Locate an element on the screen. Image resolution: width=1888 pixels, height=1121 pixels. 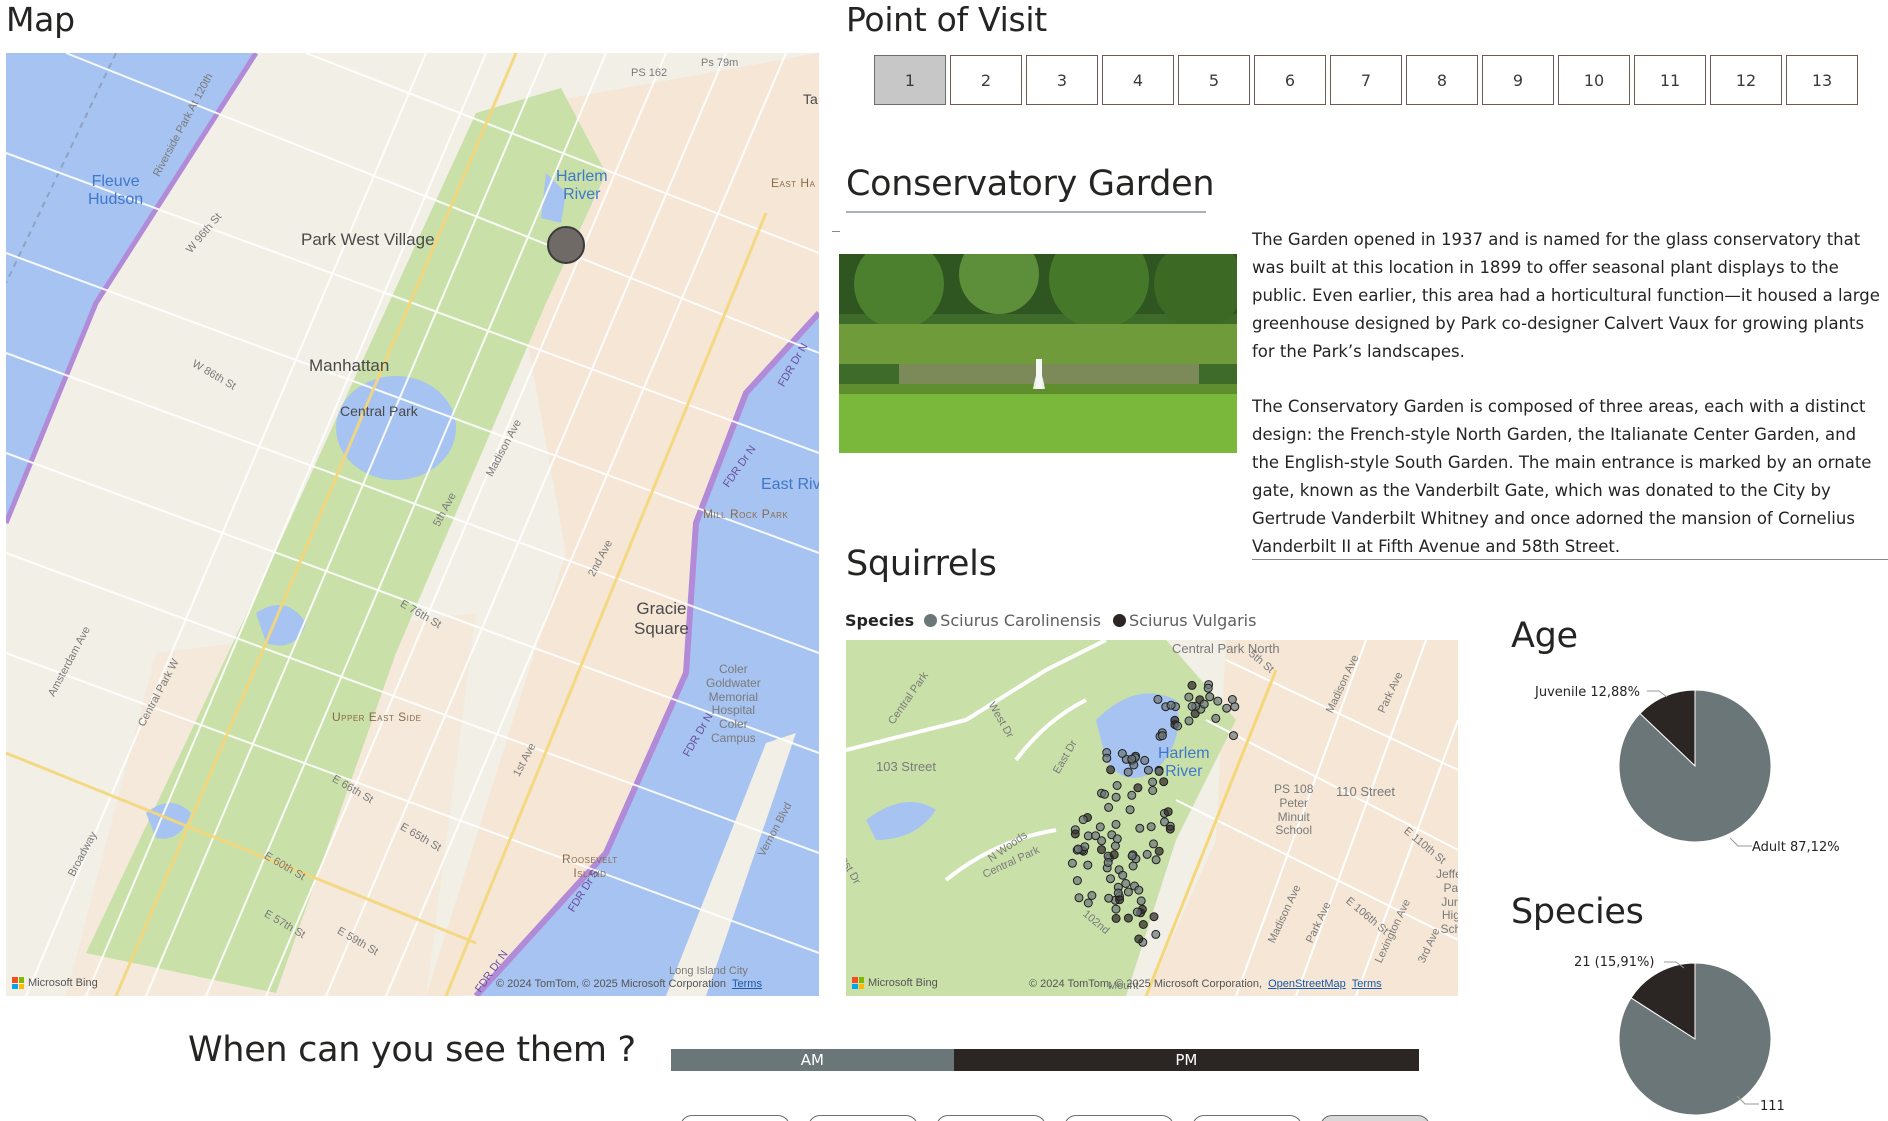
visit-button-2: 2 is located at coordinates (986, 80).